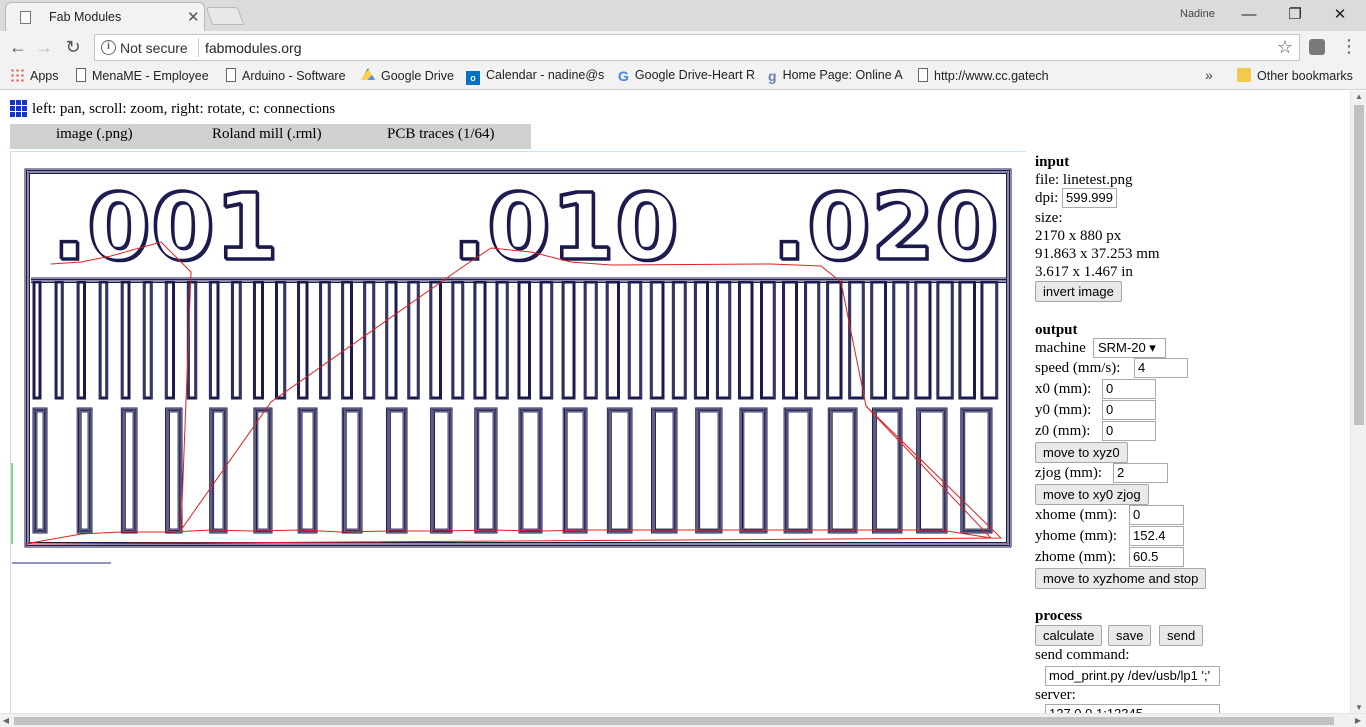 This screenshot has width=1366, height=727. What do you see at coordinates (1358, 707) in the screenshot?
I see `scroll-down-icon: ▼` at bounding box center [1358, 707].